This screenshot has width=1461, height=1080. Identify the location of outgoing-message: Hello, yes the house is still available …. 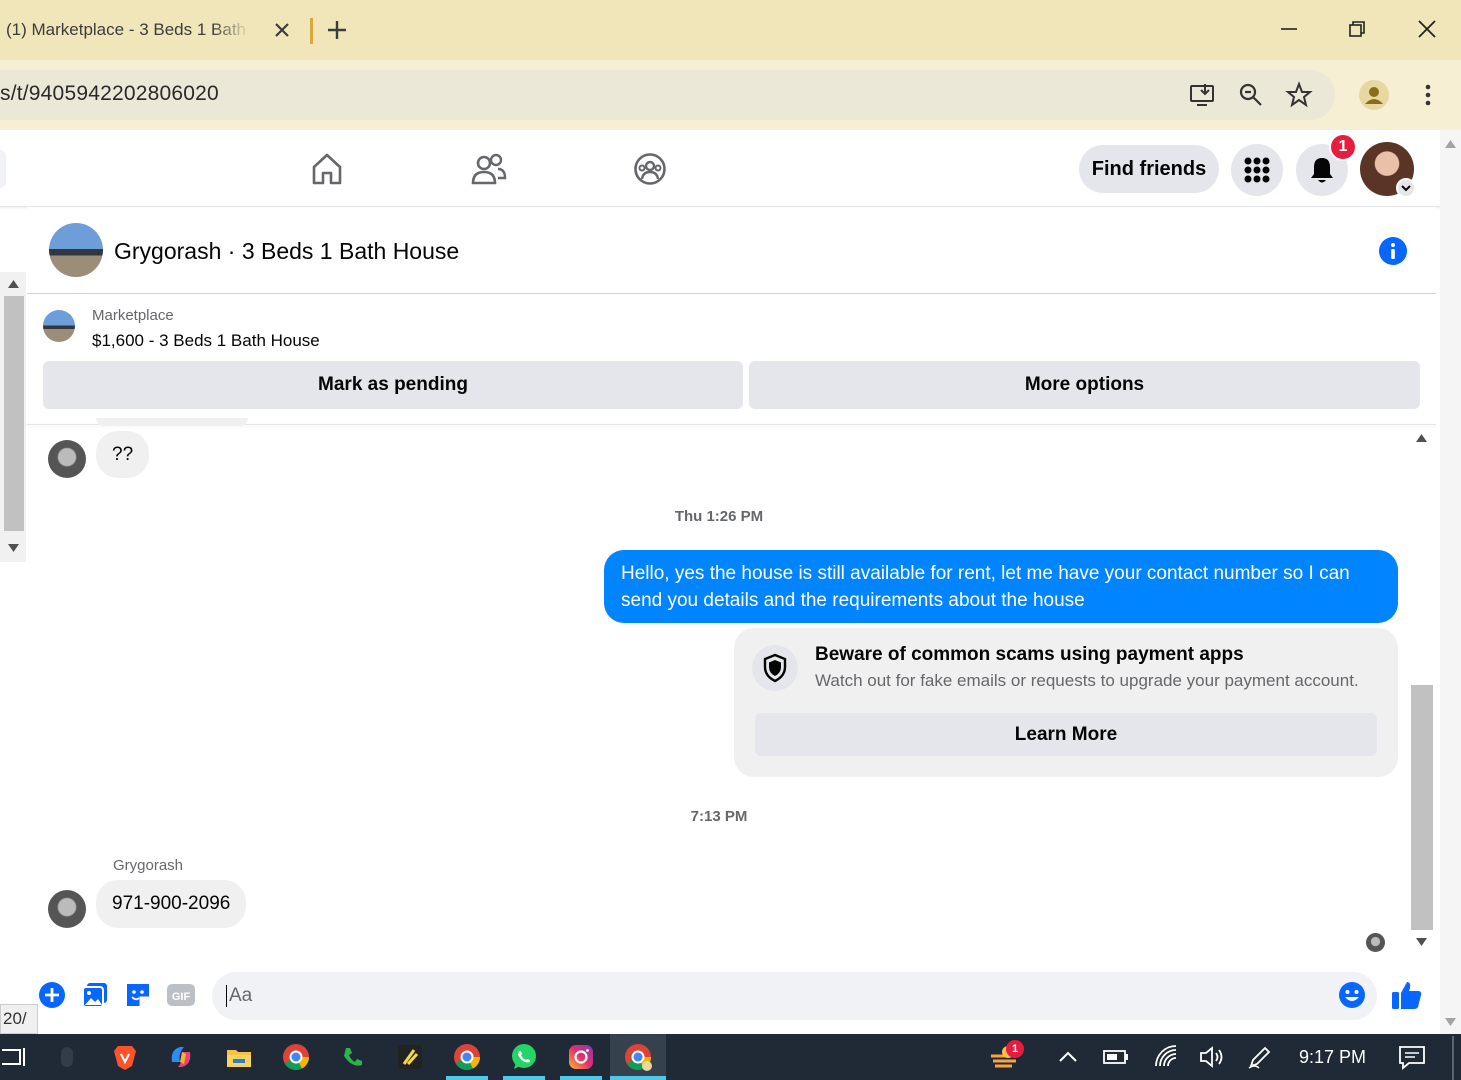
(1001, 586).